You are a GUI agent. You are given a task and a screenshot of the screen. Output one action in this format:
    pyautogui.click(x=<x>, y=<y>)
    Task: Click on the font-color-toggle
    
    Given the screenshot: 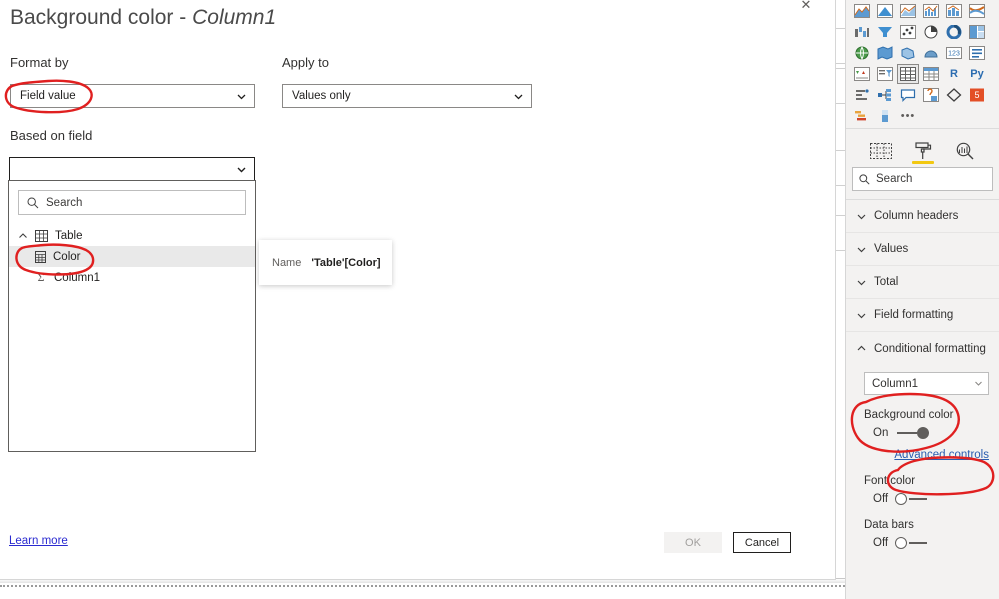 What is the action you would take?
    pyautogui.click(x=912, y=499)
    